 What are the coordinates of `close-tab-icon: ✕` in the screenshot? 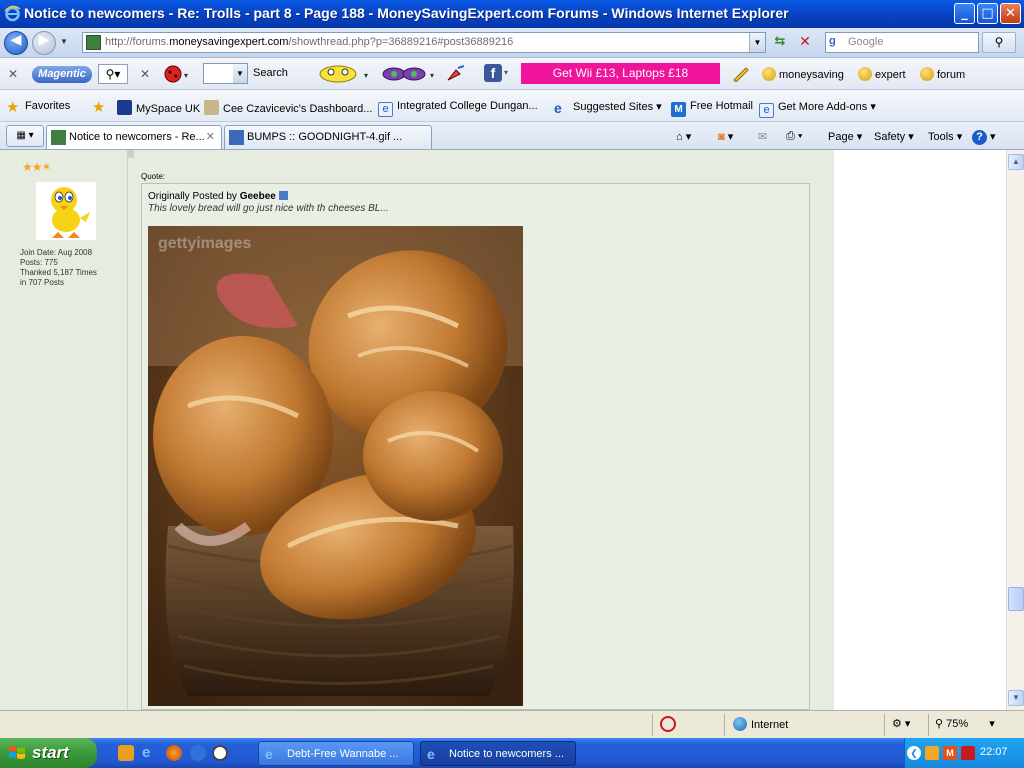 It's located at (210, 136).